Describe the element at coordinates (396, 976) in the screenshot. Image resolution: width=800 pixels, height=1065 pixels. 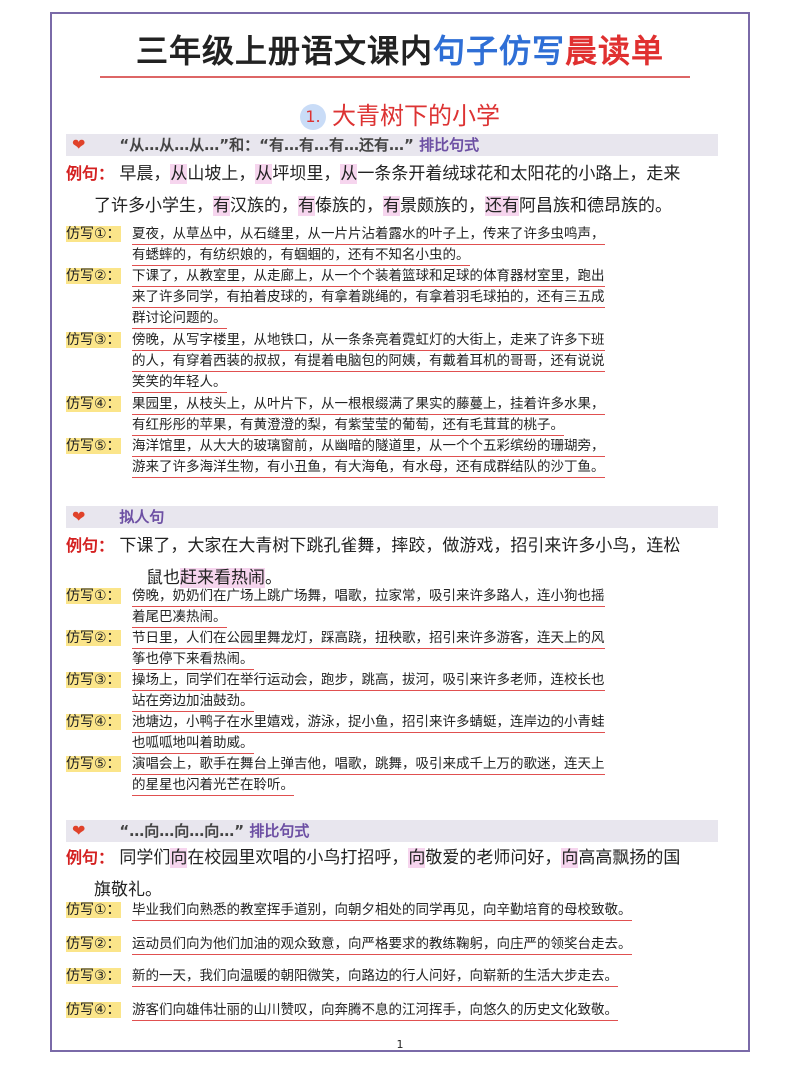
I see `imitation-item: 仿写③： 新的一天，我们向温暖的朝阳微笑，向路边的行人问好，向崭新的生活大步走去。` at that location.